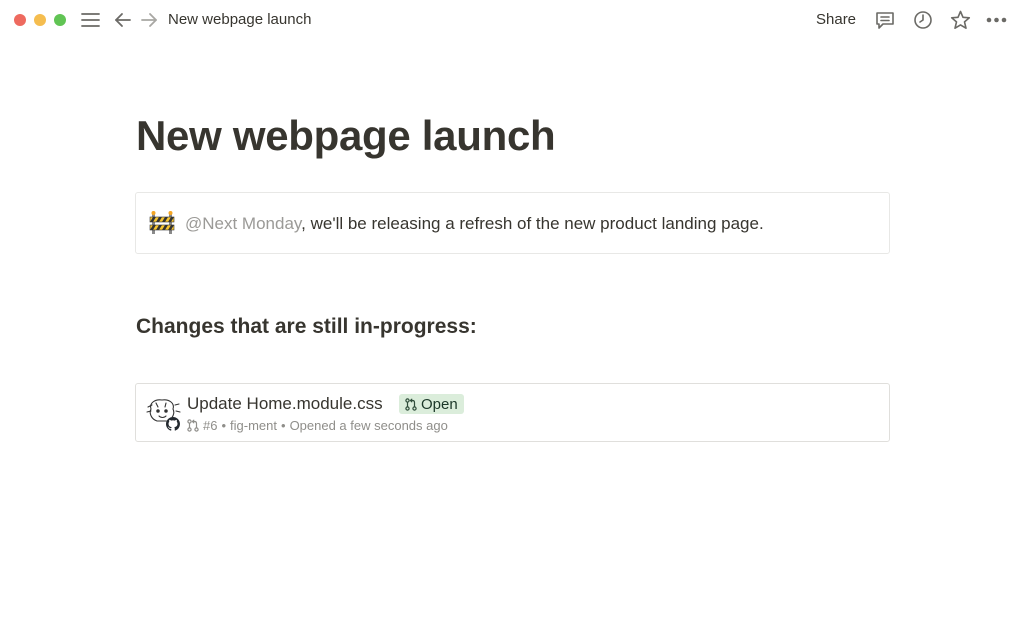 The width and height of the screenshot is (1024, 640). I want to click on construction-sign-icon, so click(162, 223).